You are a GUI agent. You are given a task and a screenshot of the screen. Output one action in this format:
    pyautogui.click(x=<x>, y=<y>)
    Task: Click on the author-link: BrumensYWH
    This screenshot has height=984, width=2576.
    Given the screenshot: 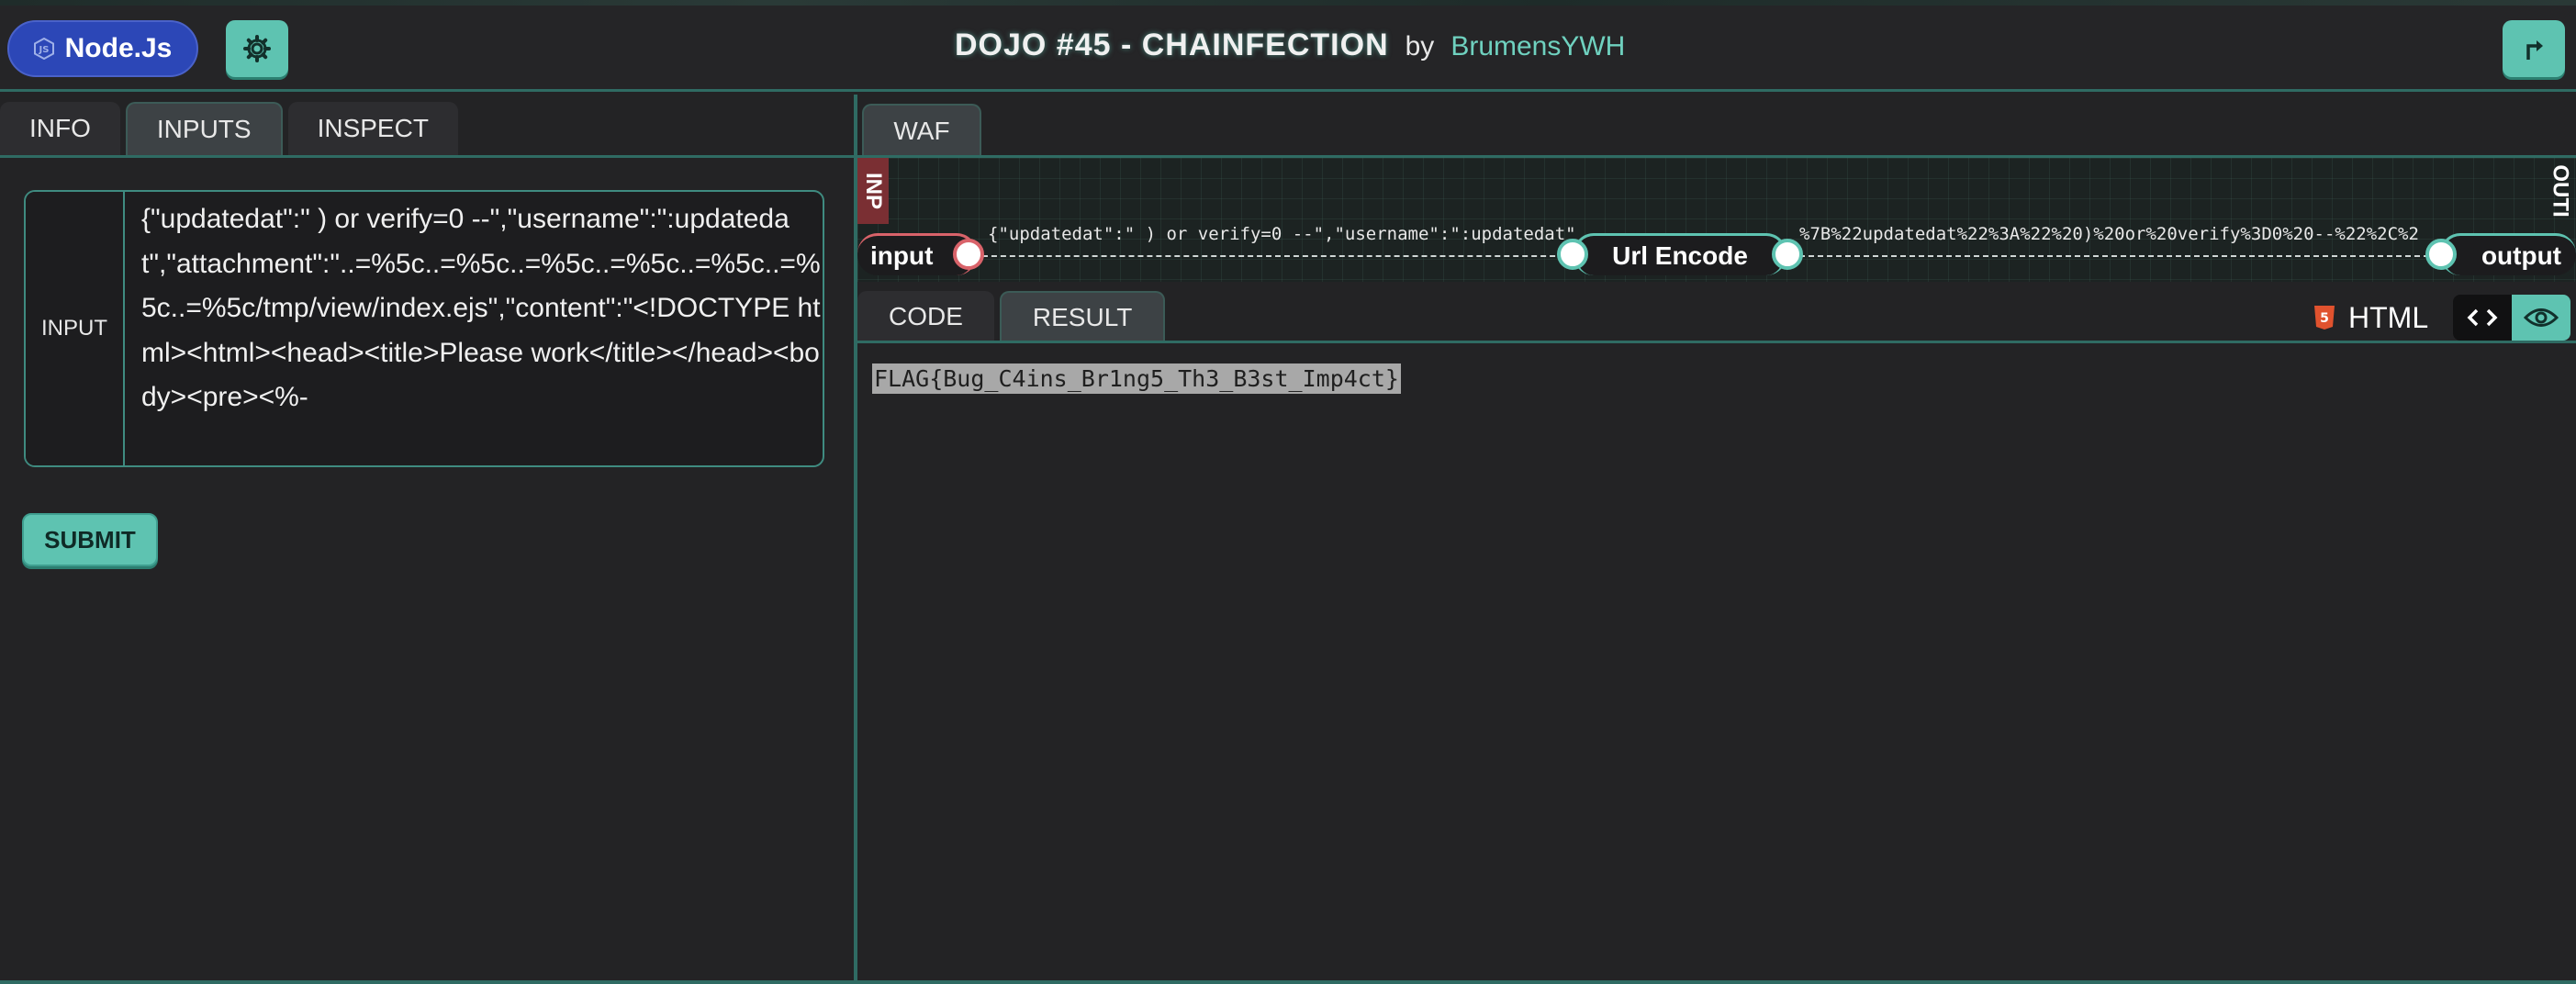 What is the action you would take?
    pyautogui.click(x=1537, y=46)
    